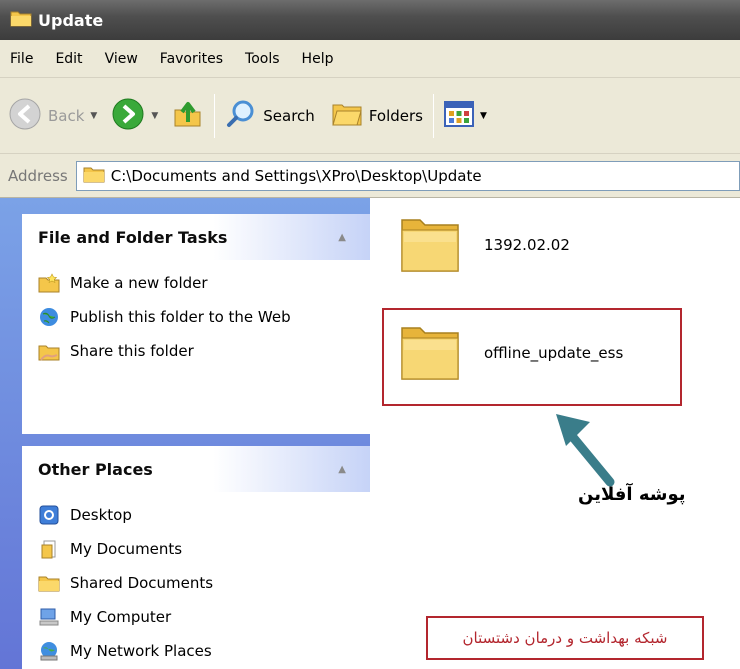  Describe the element at coordinates (141, 651) in the screenshot. I see `place-label: My Network Places` at that location.